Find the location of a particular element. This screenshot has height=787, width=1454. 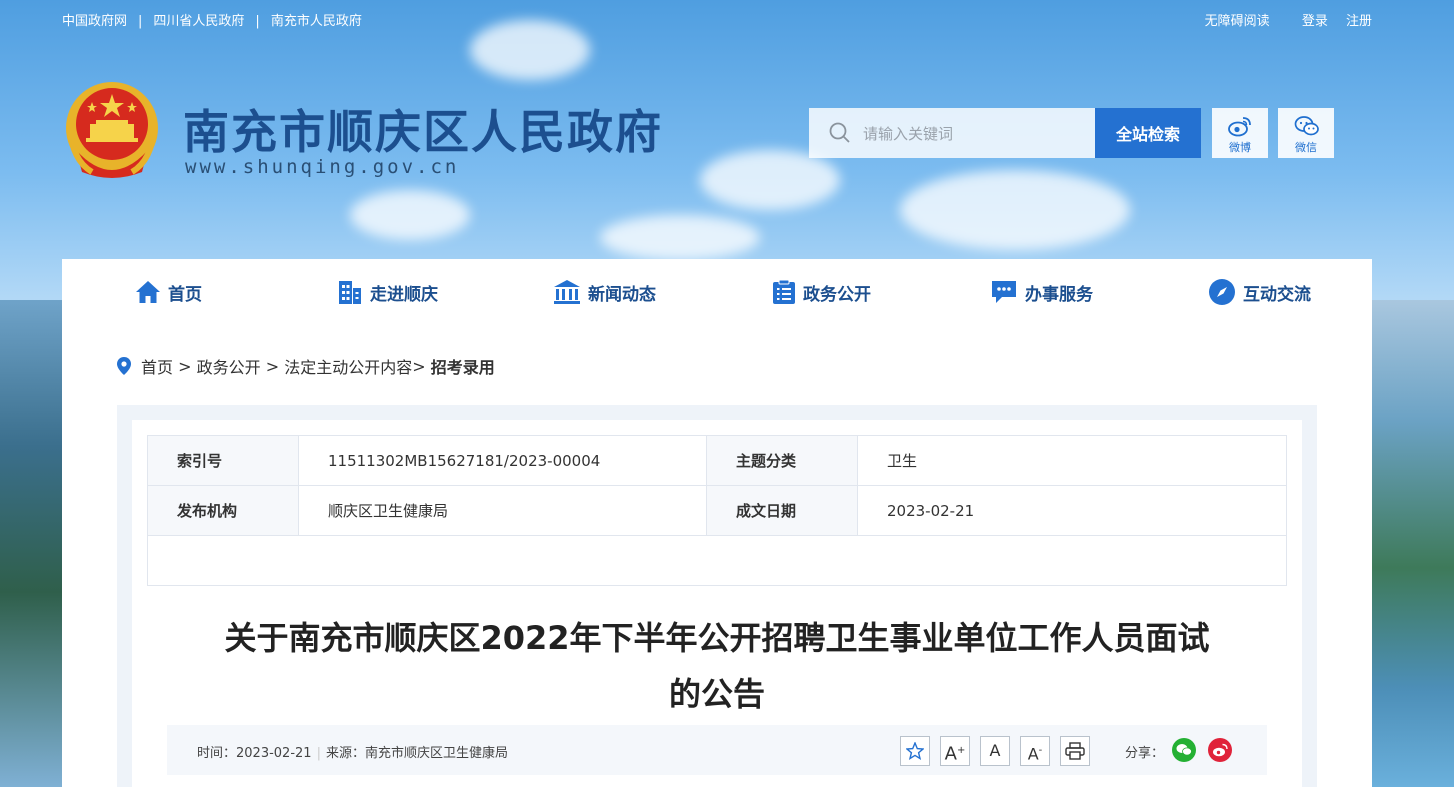

source-label: 来源： is located at coordinates (345, 753).